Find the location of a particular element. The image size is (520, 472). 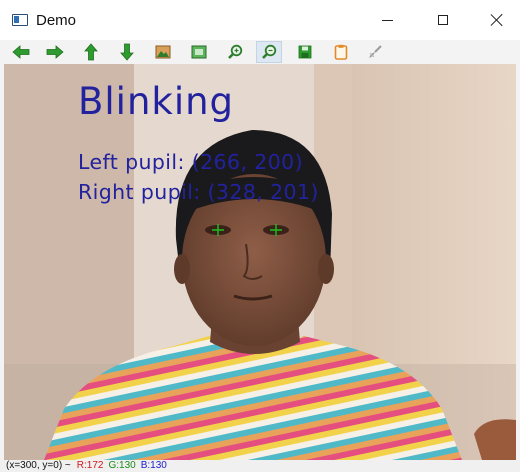

maximize-icon is located at coordinates (443, 20).